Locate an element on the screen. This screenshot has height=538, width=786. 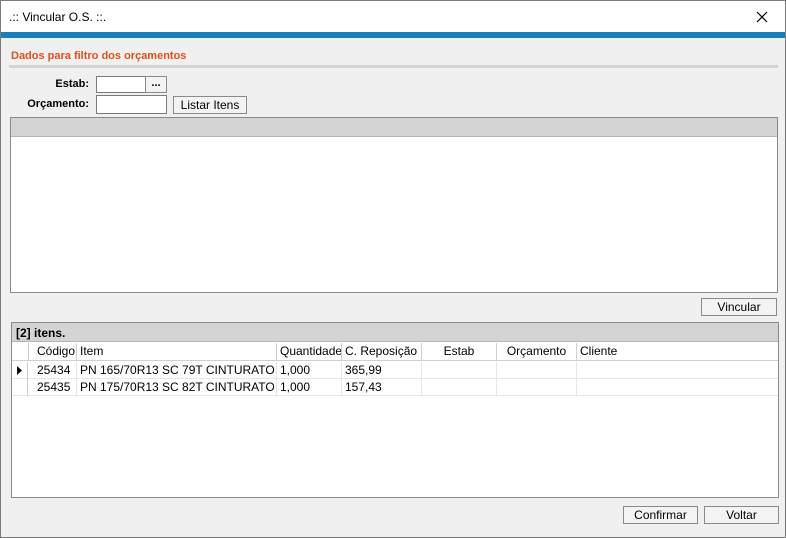
cell-reposicao: 365,99 is located at coordinates (382, 370).